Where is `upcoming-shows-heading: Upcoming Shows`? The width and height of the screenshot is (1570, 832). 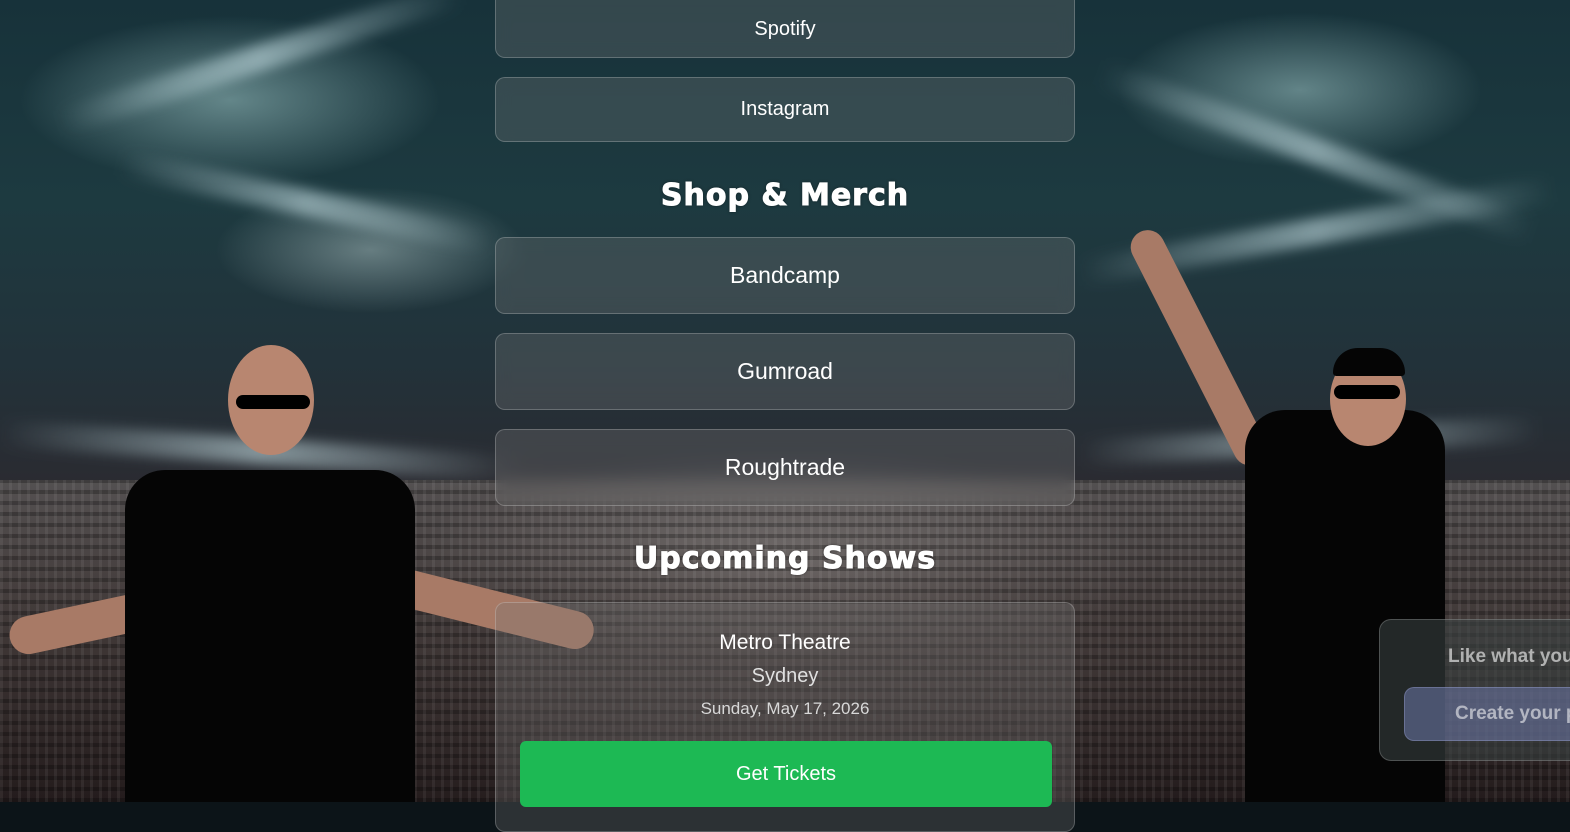 upcoming-shows-heading: Upcoming Shows is located at coordinates (785, 559).